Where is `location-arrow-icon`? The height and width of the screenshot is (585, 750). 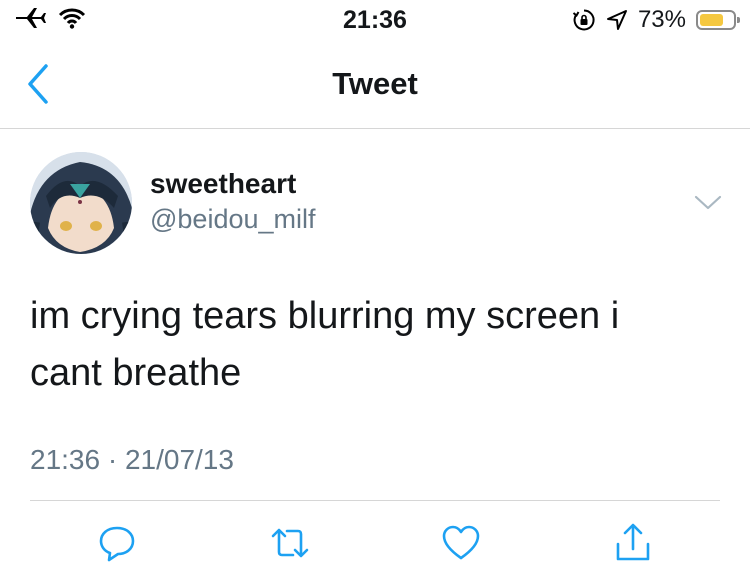 location-arrow-icon is located at coordinates (616, 20).